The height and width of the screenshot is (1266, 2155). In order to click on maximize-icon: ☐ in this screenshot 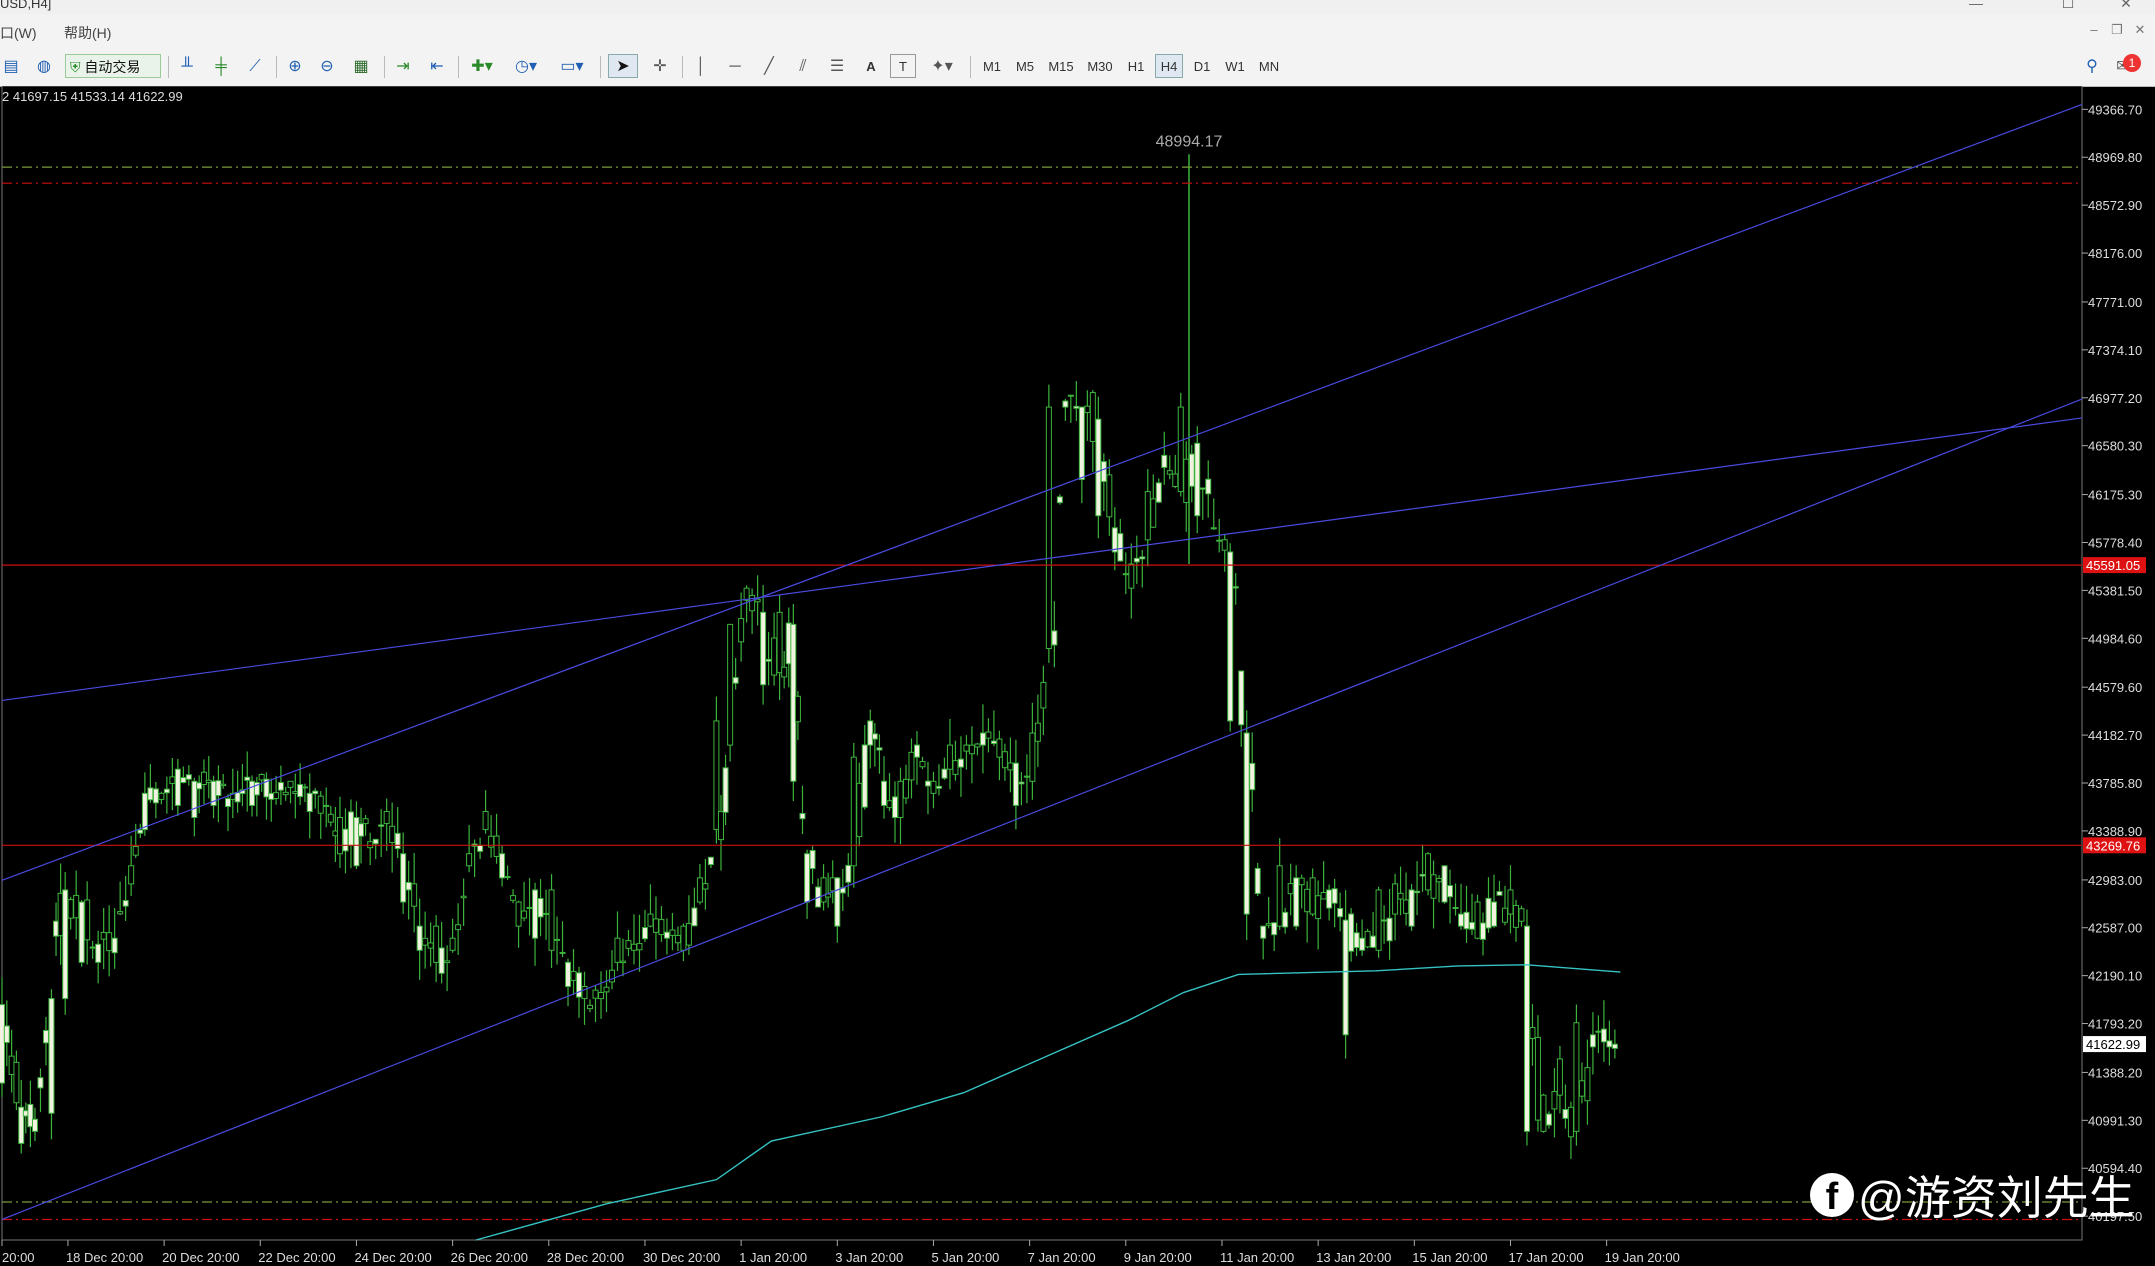, I will do `click(2068, 5)`.